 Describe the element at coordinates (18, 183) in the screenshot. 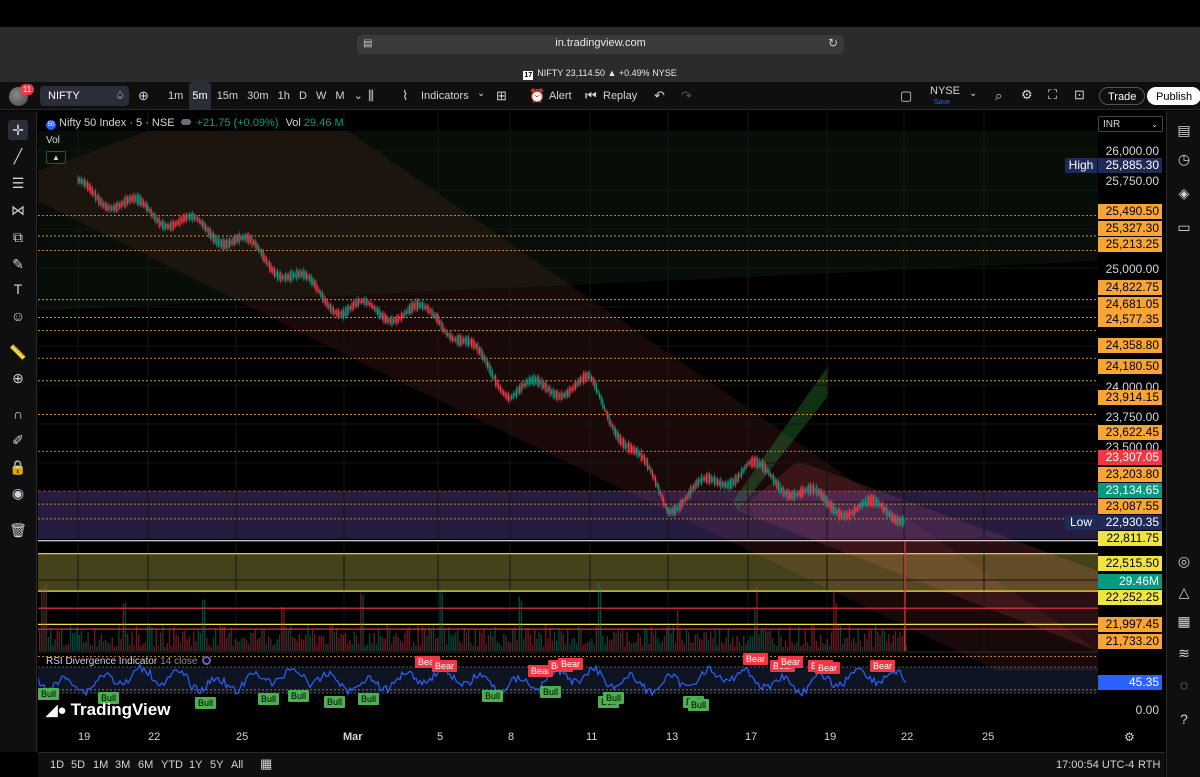

I see `fib-icon: ☰` at that location.